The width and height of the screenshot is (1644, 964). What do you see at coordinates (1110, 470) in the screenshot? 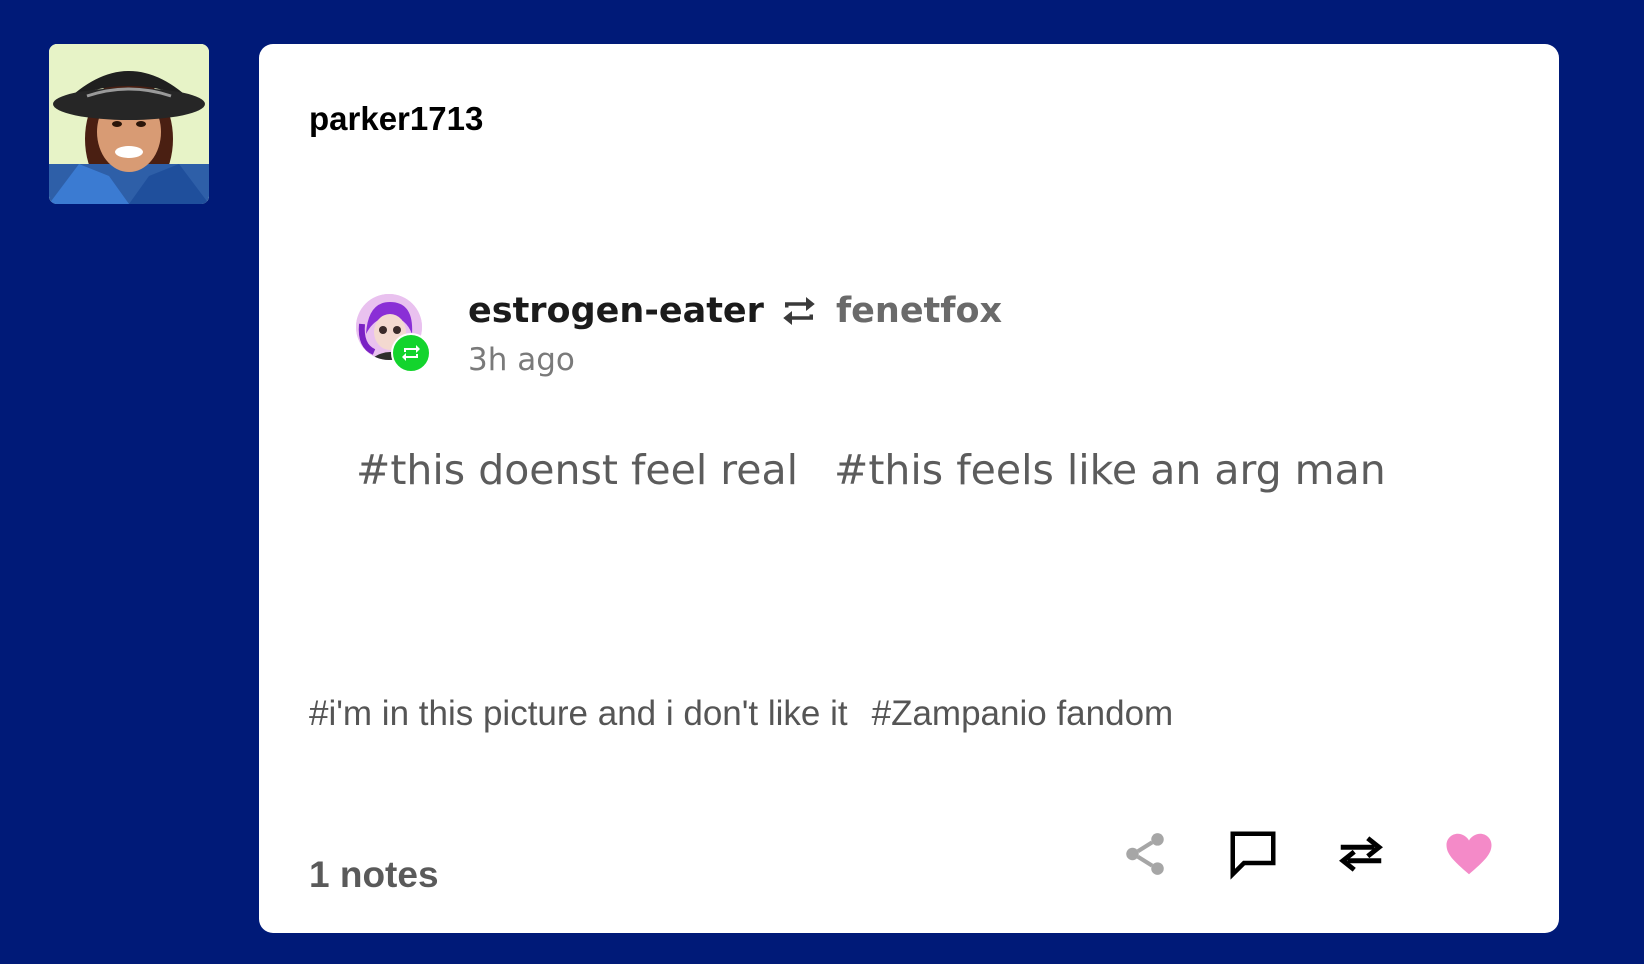
I see `embedded-tag: #this feels like an arg man` at bounding box center [1110, 470].